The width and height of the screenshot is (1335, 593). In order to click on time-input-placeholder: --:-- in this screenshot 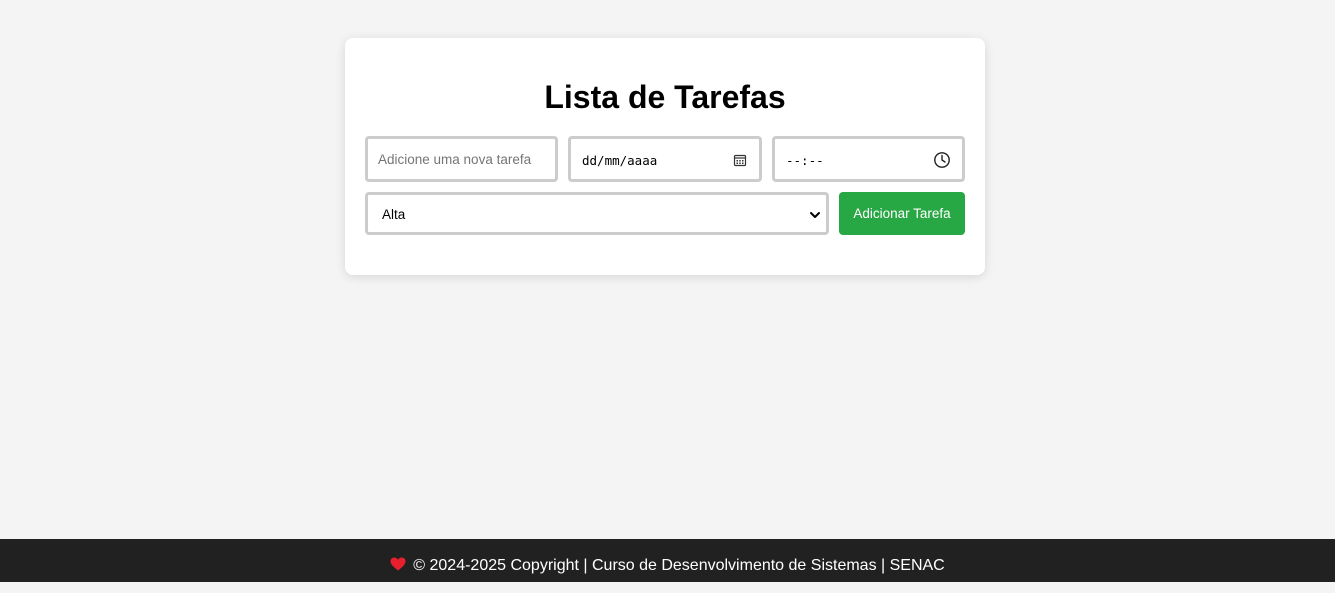, I will do `click(805, 160)`.